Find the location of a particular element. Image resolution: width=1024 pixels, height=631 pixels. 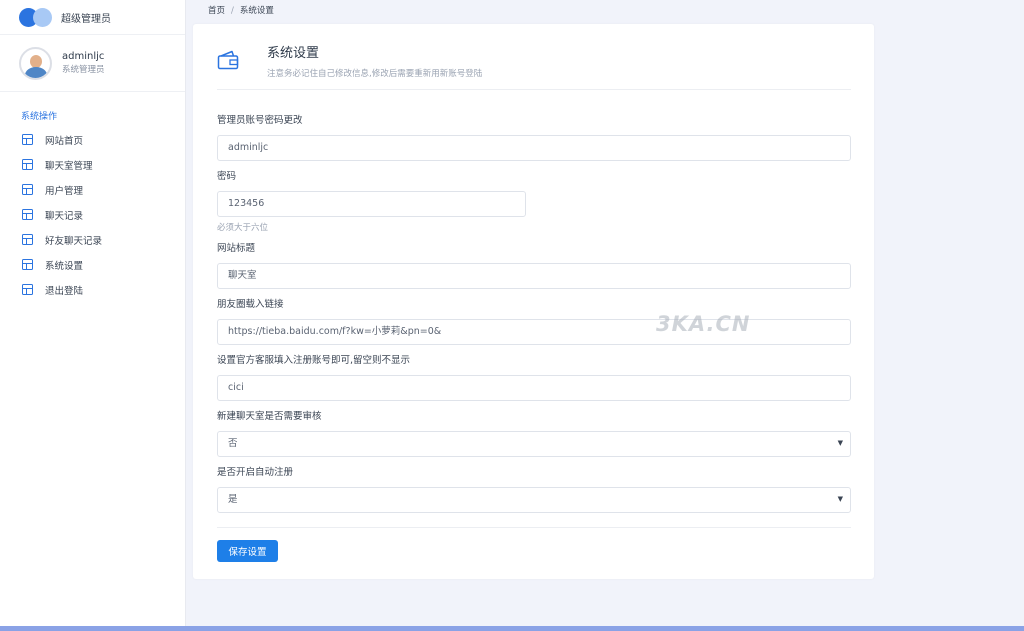

breadcrumb-home: 首页 is located at coordinates (216, 11).